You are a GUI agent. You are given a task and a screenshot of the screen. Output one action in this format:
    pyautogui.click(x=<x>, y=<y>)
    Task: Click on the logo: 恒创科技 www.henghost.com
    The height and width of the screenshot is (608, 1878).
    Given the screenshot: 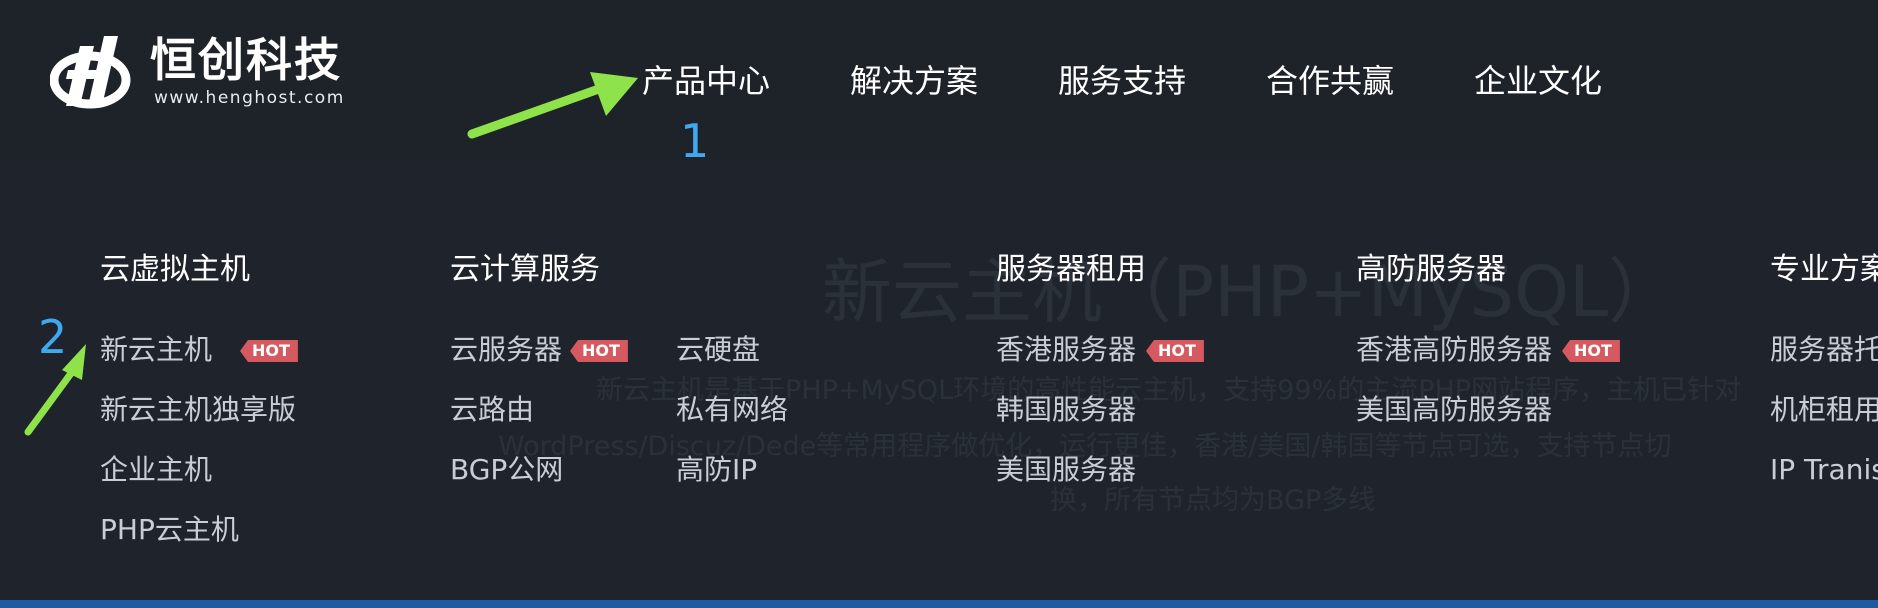 What is the action you would take?
    pyautogui.click(x=200, y=72)
    